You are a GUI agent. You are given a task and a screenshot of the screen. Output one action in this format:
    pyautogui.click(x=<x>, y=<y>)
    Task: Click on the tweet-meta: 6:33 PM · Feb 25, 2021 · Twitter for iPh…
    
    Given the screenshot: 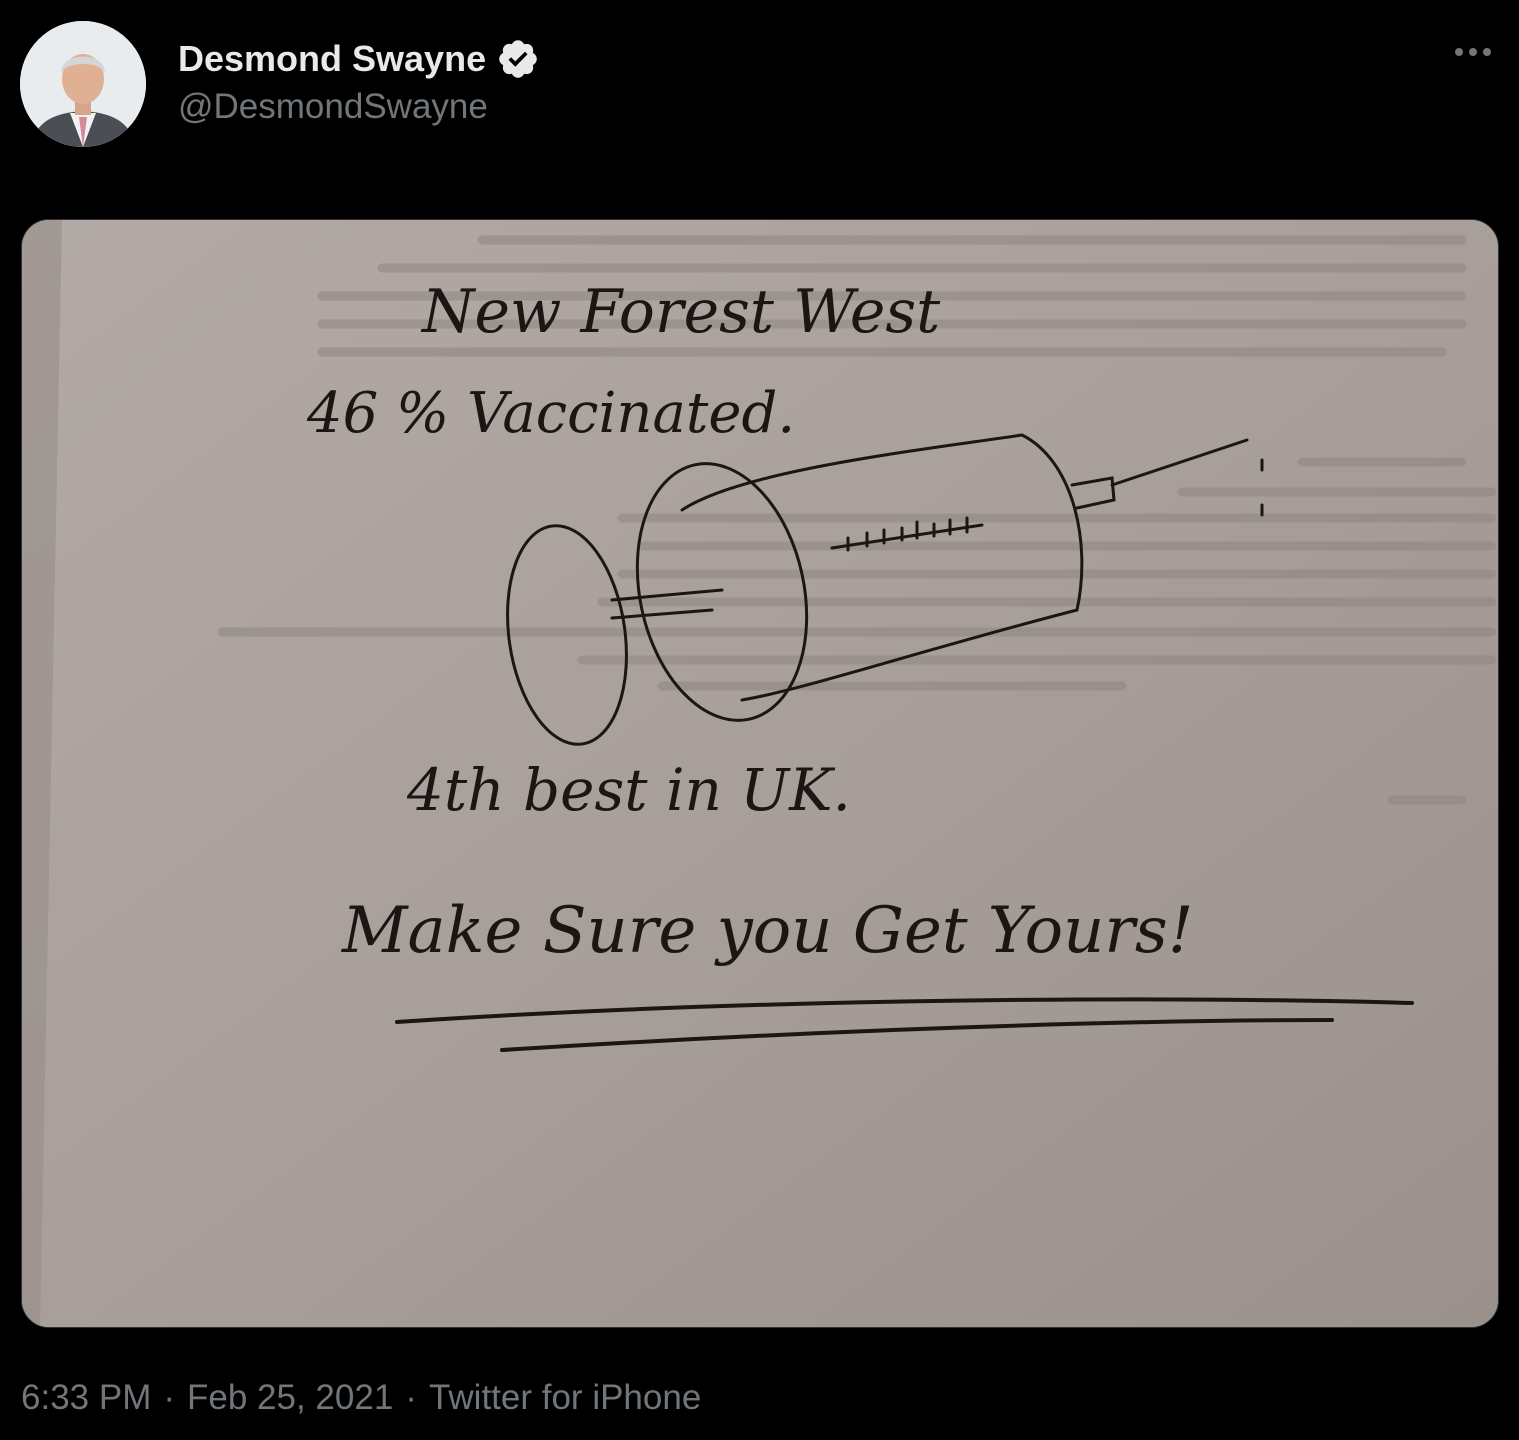 What is the action you would take?
    pyautogui.click(x=361, y=1398)
    